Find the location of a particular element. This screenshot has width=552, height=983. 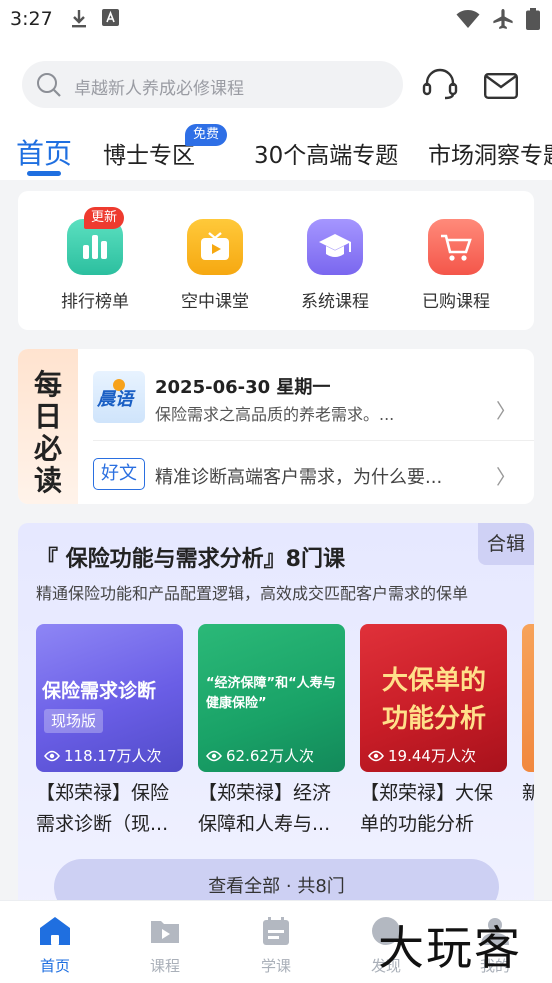

view-count: 19.44万人次 is located at coordinates (432, 756).